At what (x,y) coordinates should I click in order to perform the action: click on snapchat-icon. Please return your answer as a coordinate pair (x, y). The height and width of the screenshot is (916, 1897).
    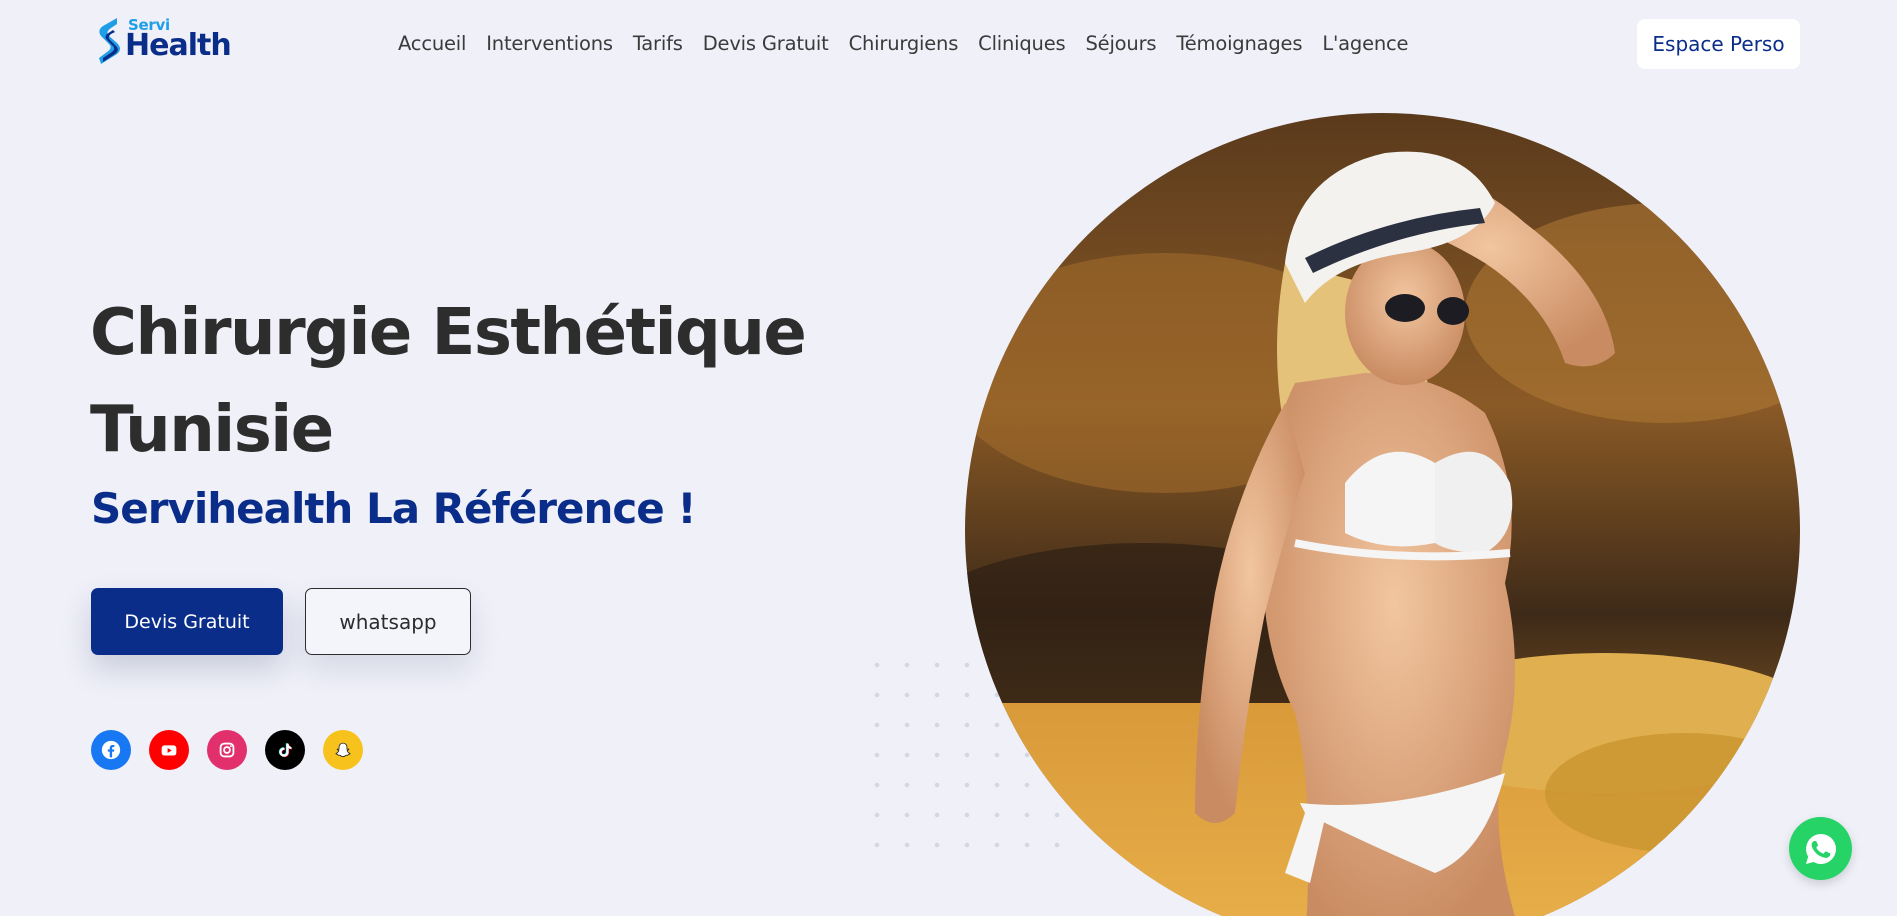
    Looking at the image, I should click on (343, 750).